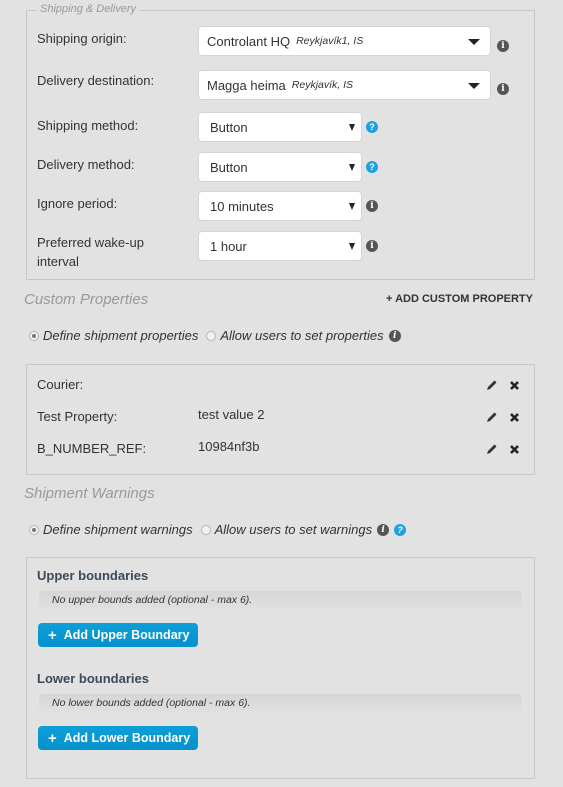 This screenshot has height=787, width=563. What do you see at coordinates (92, 448) in the screenshot?
I see `property-key: B_NUMBER_REF:` at bounding box center [92, 448].